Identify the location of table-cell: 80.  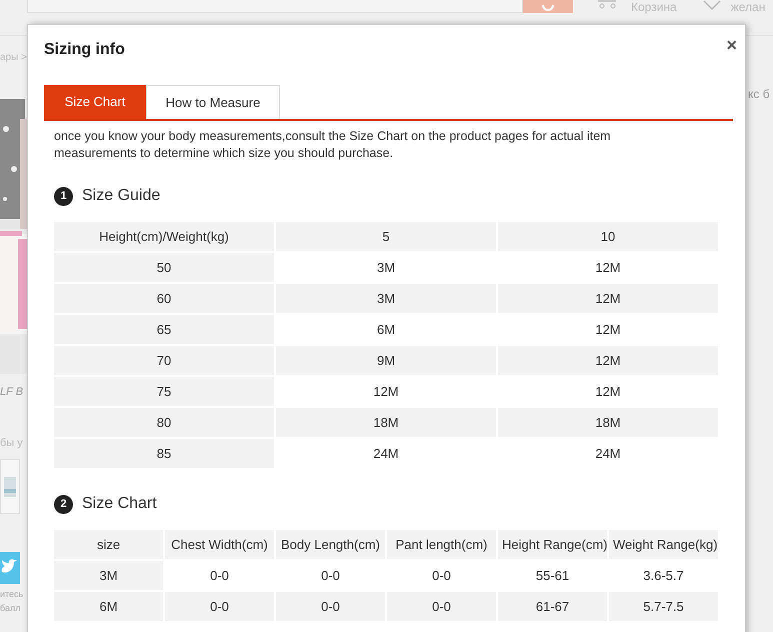
(164, 422).